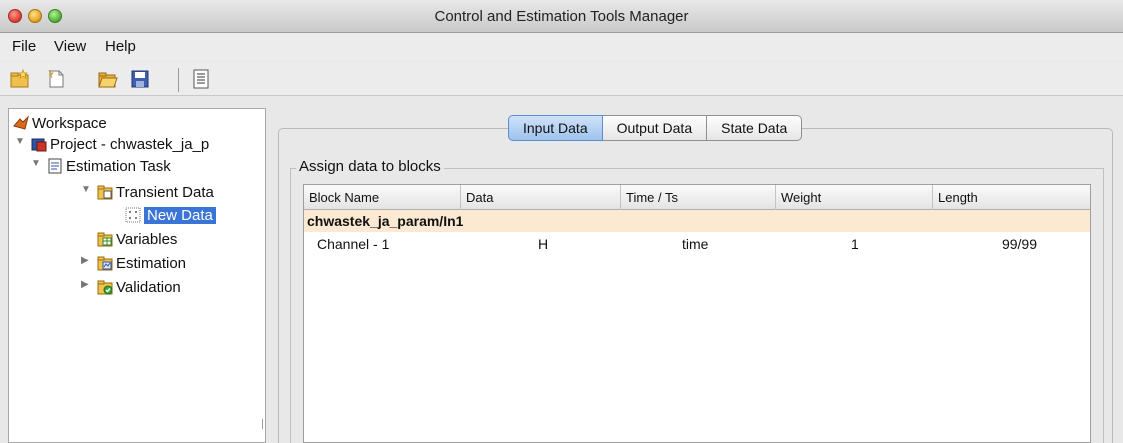 This screenshot has width=1123, height=443. What do you see at coordinates (105, 263) in the screenshot?
I see `estimation-folder-icon` at bounding box center [105, 263].